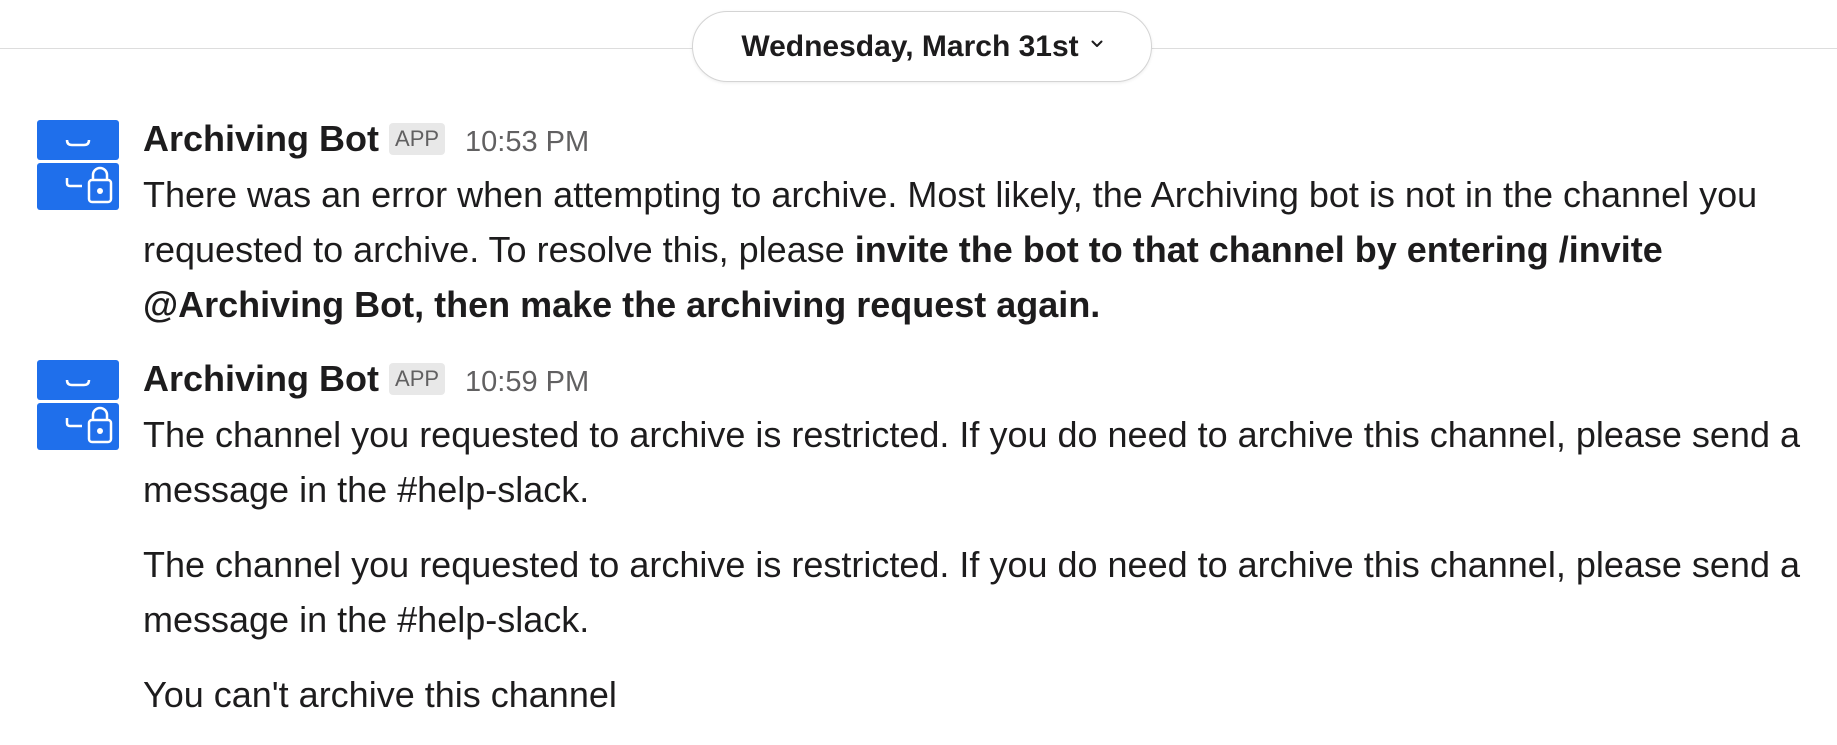  Describe the element at coordinates (527, 382) in the screenshot. I see `message-timestamp: 10:59 PM` at that location.